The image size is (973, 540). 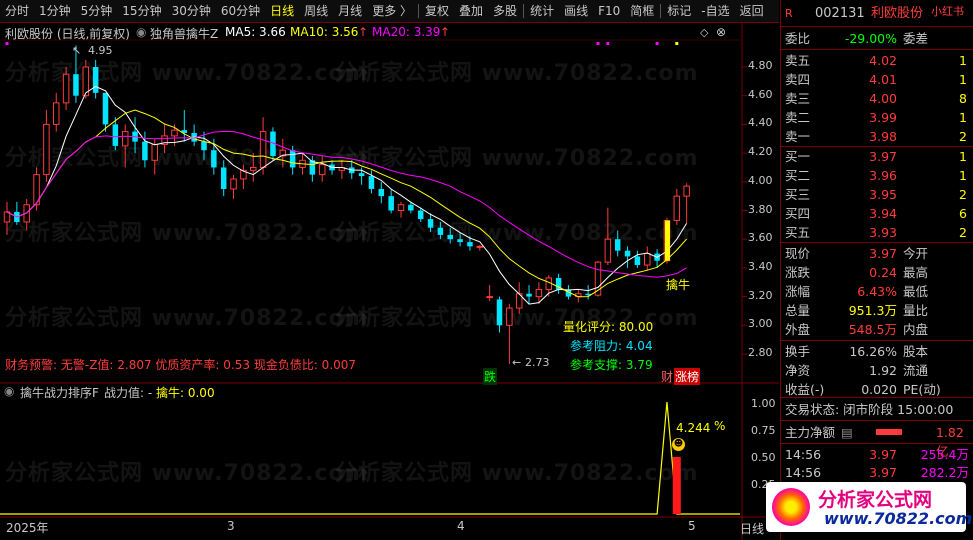 I want to click on sub-tick: 0.50, so click(x=763, y=457).